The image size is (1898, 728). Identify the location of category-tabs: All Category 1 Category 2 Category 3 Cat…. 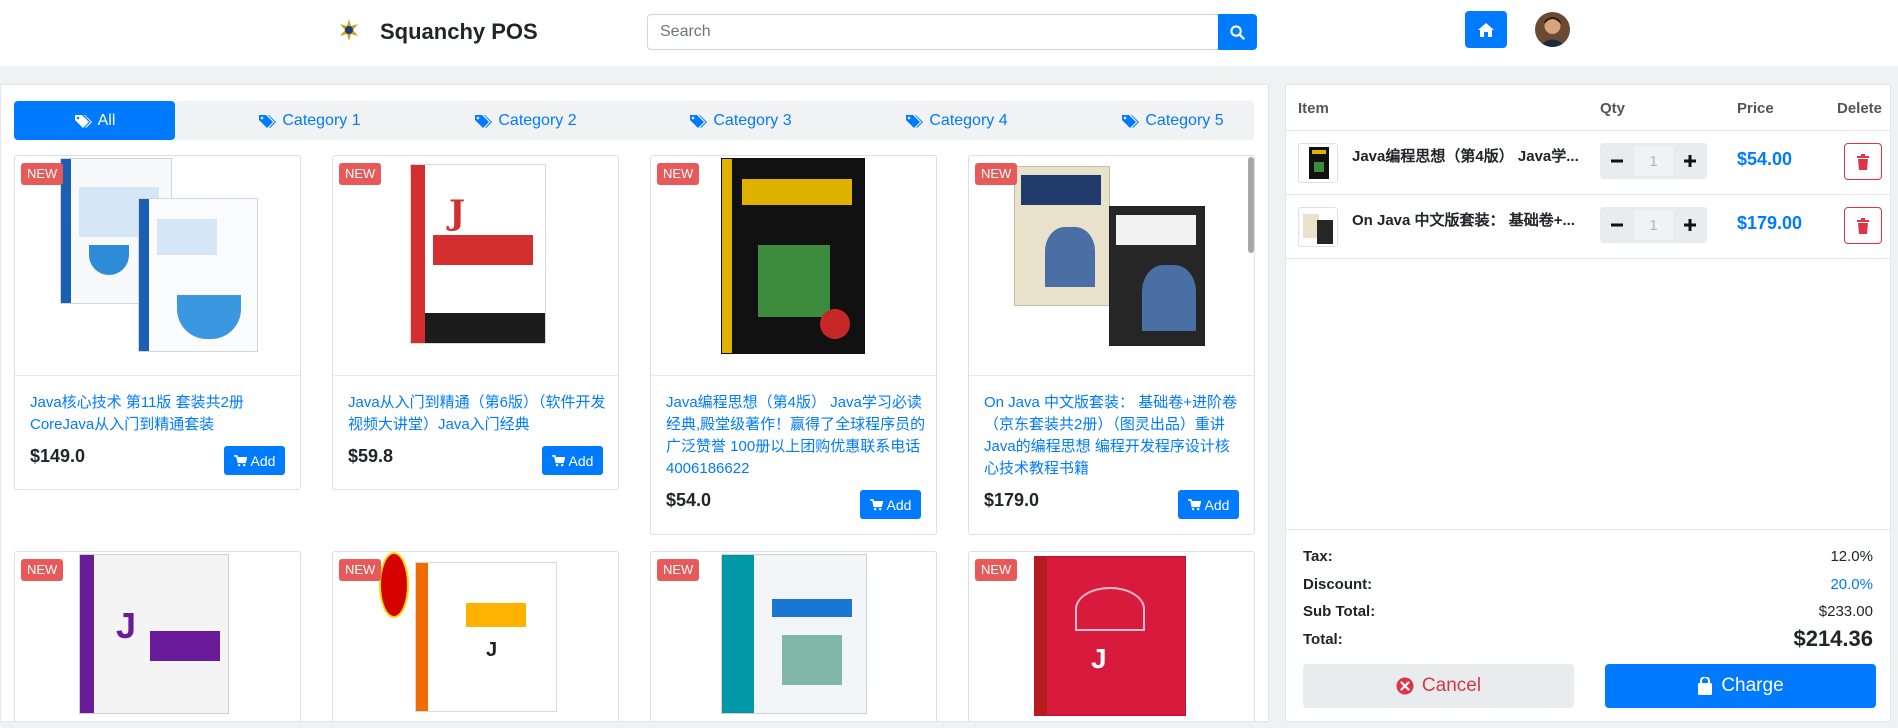
(634, 120).